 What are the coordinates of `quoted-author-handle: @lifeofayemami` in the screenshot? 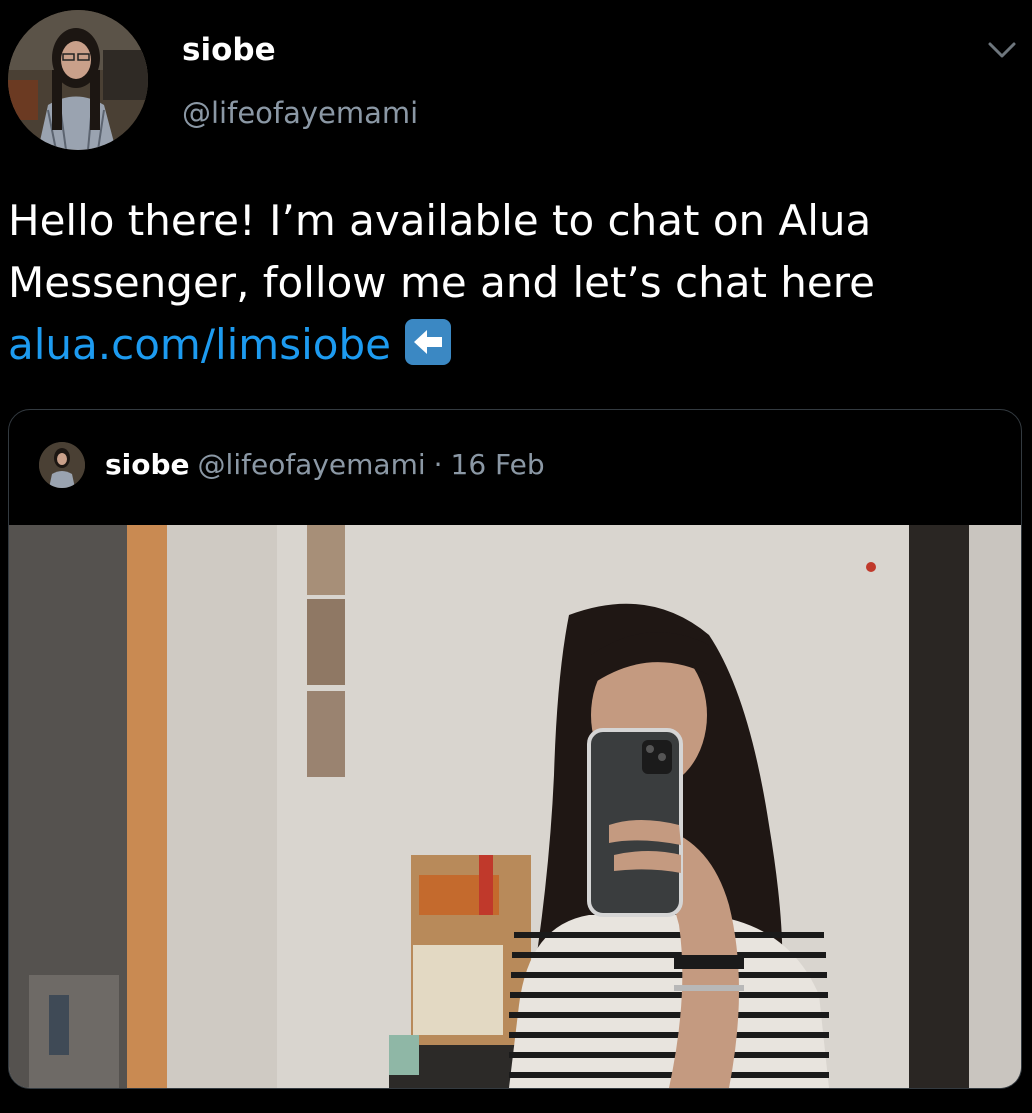 It's located at (311, 464).